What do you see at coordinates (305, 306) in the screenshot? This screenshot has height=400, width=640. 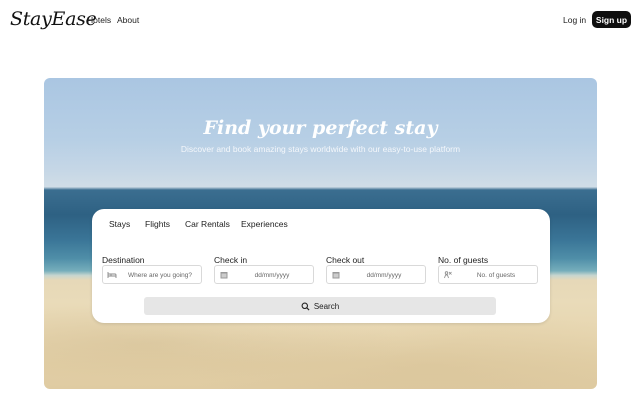 I see `search-icon` at bounding box center [305, 306].